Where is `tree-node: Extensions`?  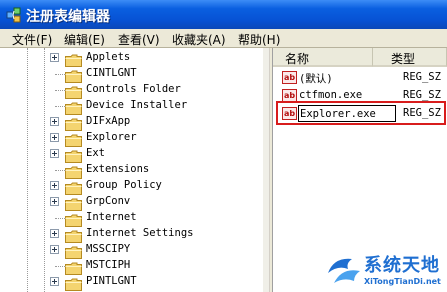 tree-node: Extensions is located at coordinates (130, 170).